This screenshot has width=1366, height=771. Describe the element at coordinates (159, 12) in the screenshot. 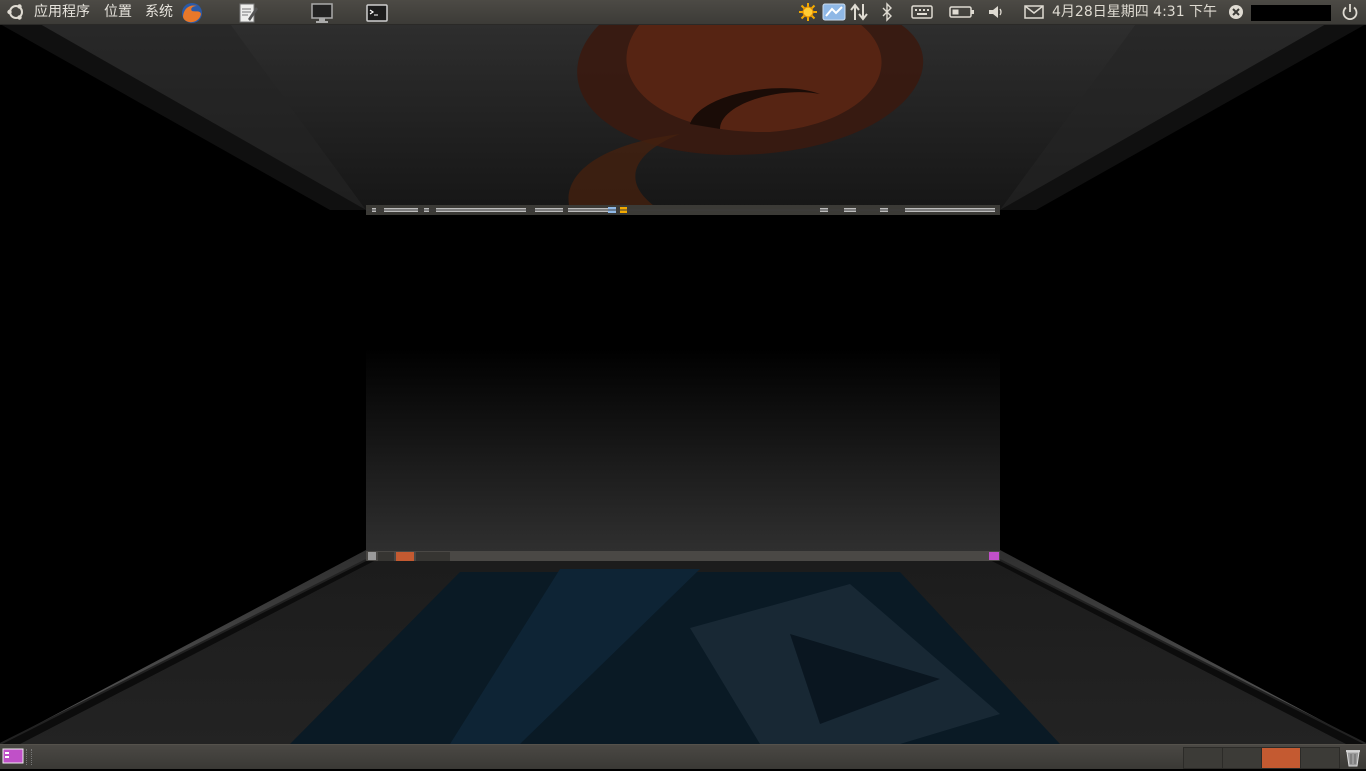

I see `system-menu: 系统` at that location.